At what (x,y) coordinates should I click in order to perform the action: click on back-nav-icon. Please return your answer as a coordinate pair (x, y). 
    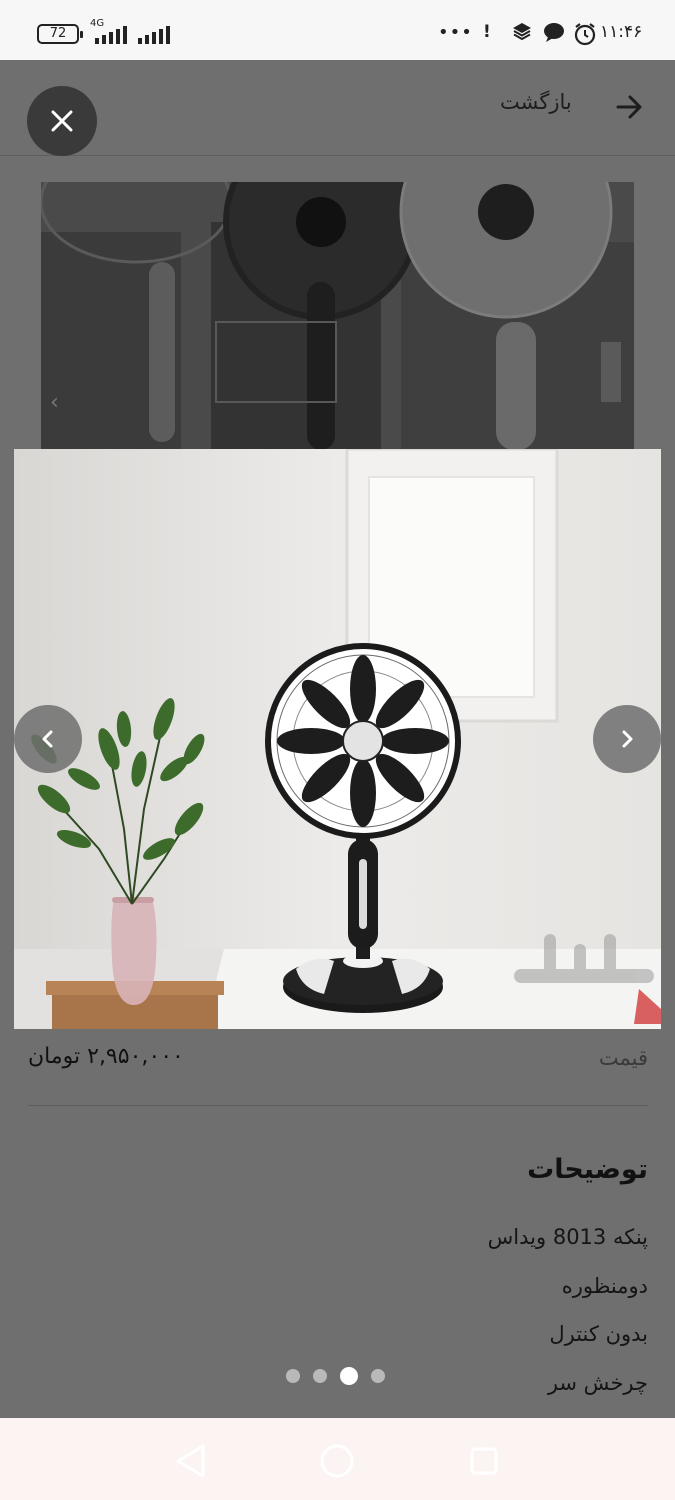
    Looking at the image, I should click on (190, 1460).